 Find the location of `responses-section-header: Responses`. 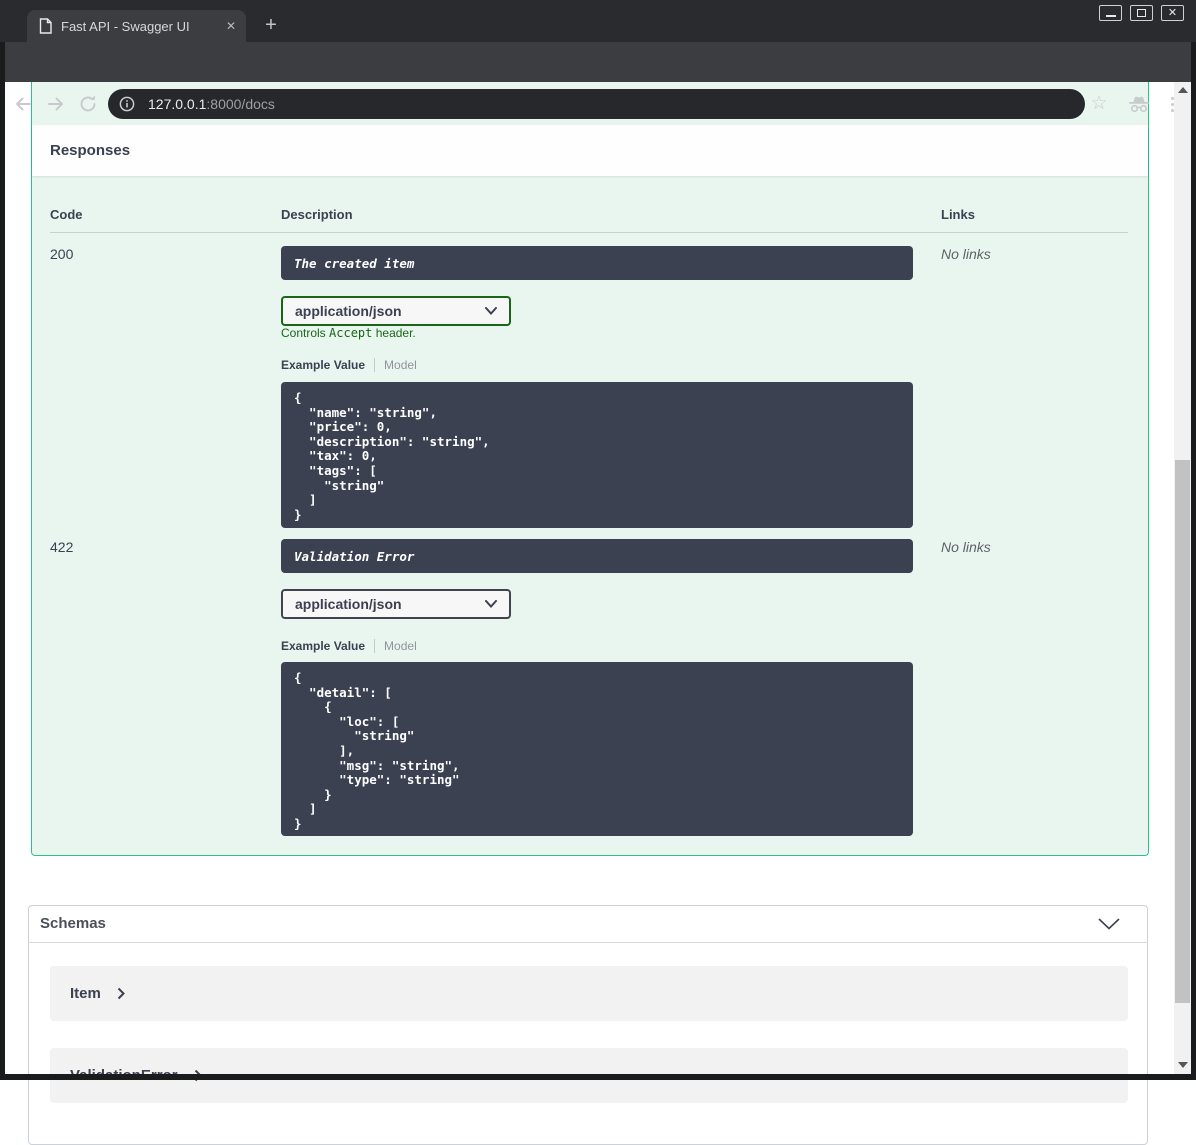

responses-section-header: Responses is located at coordinates (590, 150).